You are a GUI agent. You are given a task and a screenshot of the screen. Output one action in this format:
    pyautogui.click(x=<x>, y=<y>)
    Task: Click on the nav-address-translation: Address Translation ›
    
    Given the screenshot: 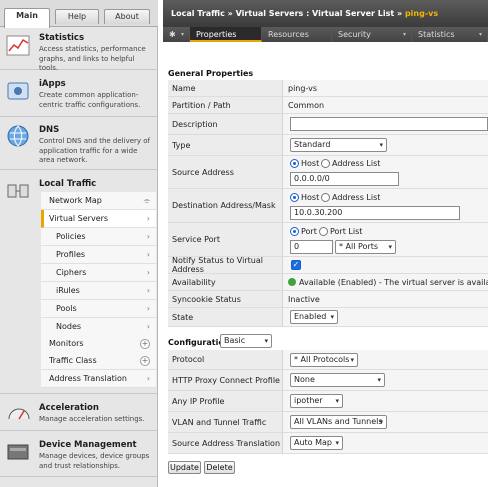 What is the action you would take?
    pyautogui.click(x=98, y=379)
    